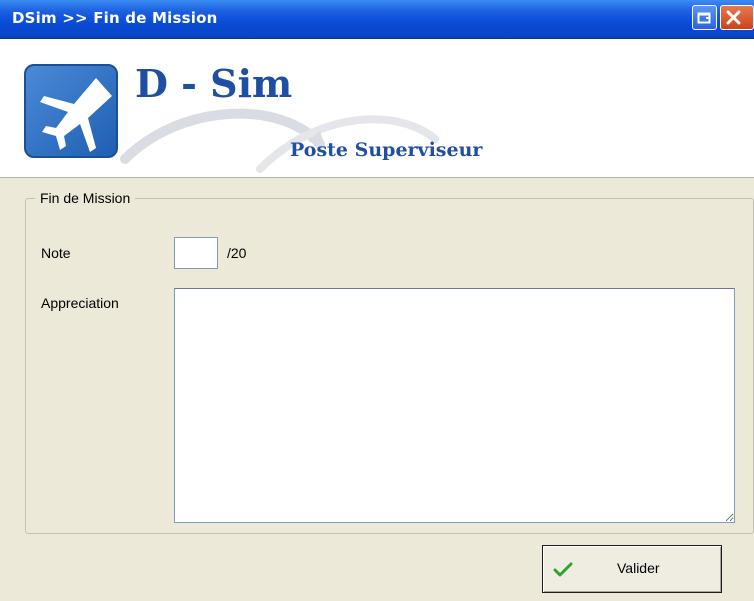 The width and height of the screenshot is (754, 601). I want to click on title-bar: DSim >> Fin de Mission, so click(377, 19).